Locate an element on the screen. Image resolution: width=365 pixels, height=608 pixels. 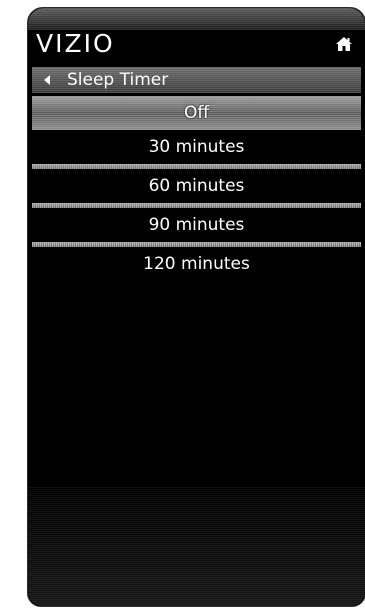
option-90-minutes: 90 minutes is located at coordinates (196, 225).